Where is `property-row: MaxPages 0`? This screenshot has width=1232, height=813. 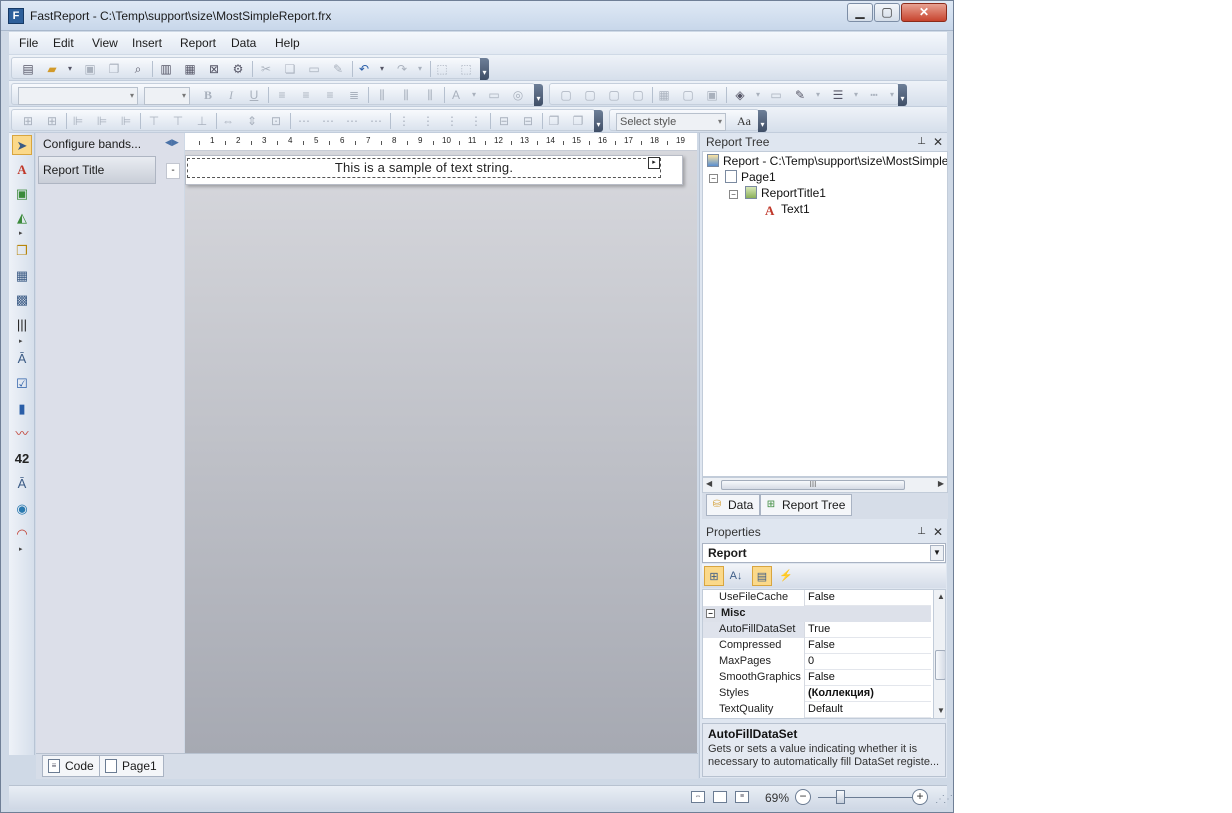
property-row: MaxPages 0 is located at coordinates (817, 662).